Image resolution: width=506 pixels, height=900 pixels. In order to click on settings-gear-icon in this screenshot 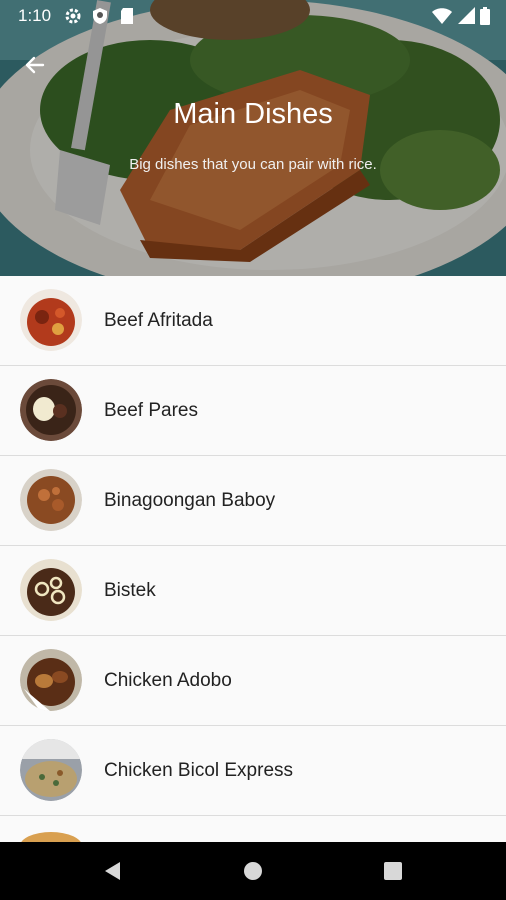, I will do `click(73, 16)`.